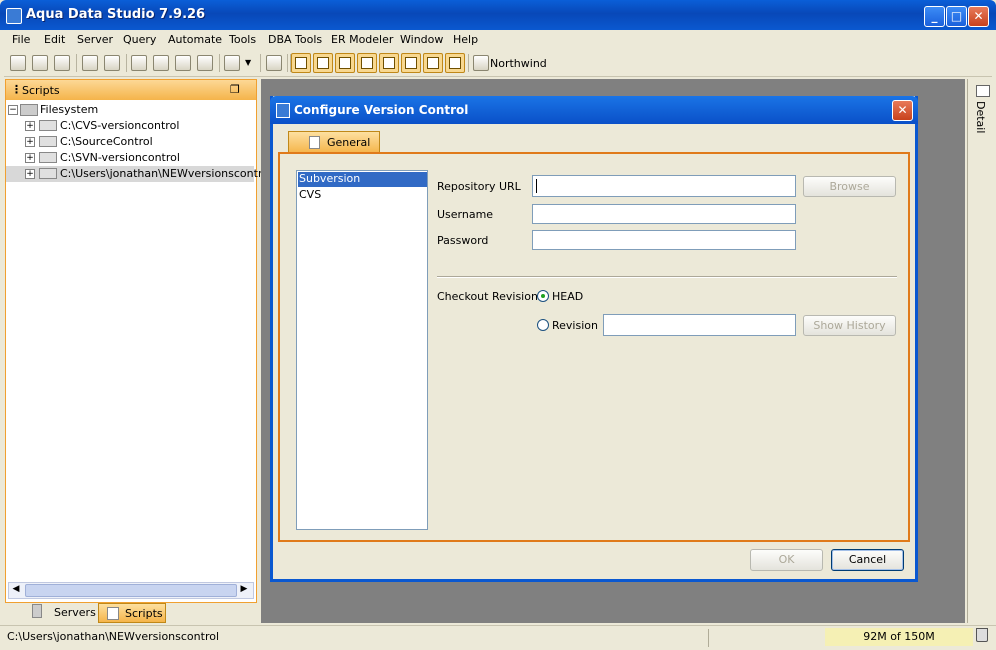  Describe the element at coordinates (849, 186) in the screenshot. I see `browse-button: Browse` at that location.